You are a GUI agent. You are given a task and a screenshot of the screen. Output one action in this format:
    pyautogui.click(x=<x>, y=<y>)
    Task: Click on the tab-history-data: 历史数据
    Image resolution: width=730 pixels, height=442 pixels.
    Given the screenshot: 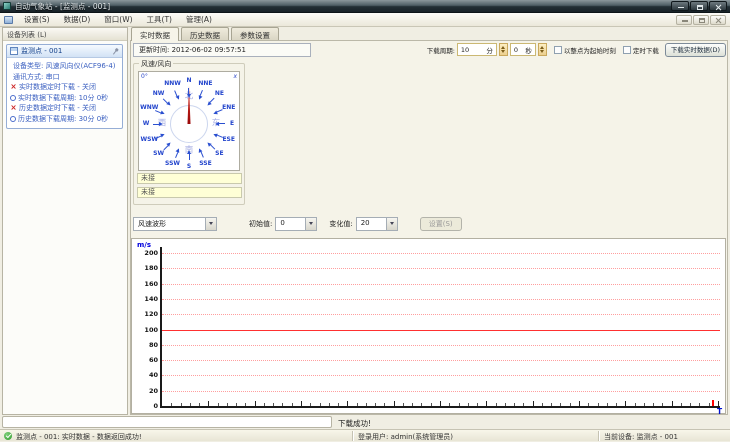 What is the action you would take?
    pyautogui.click(x=205, y=33)
    